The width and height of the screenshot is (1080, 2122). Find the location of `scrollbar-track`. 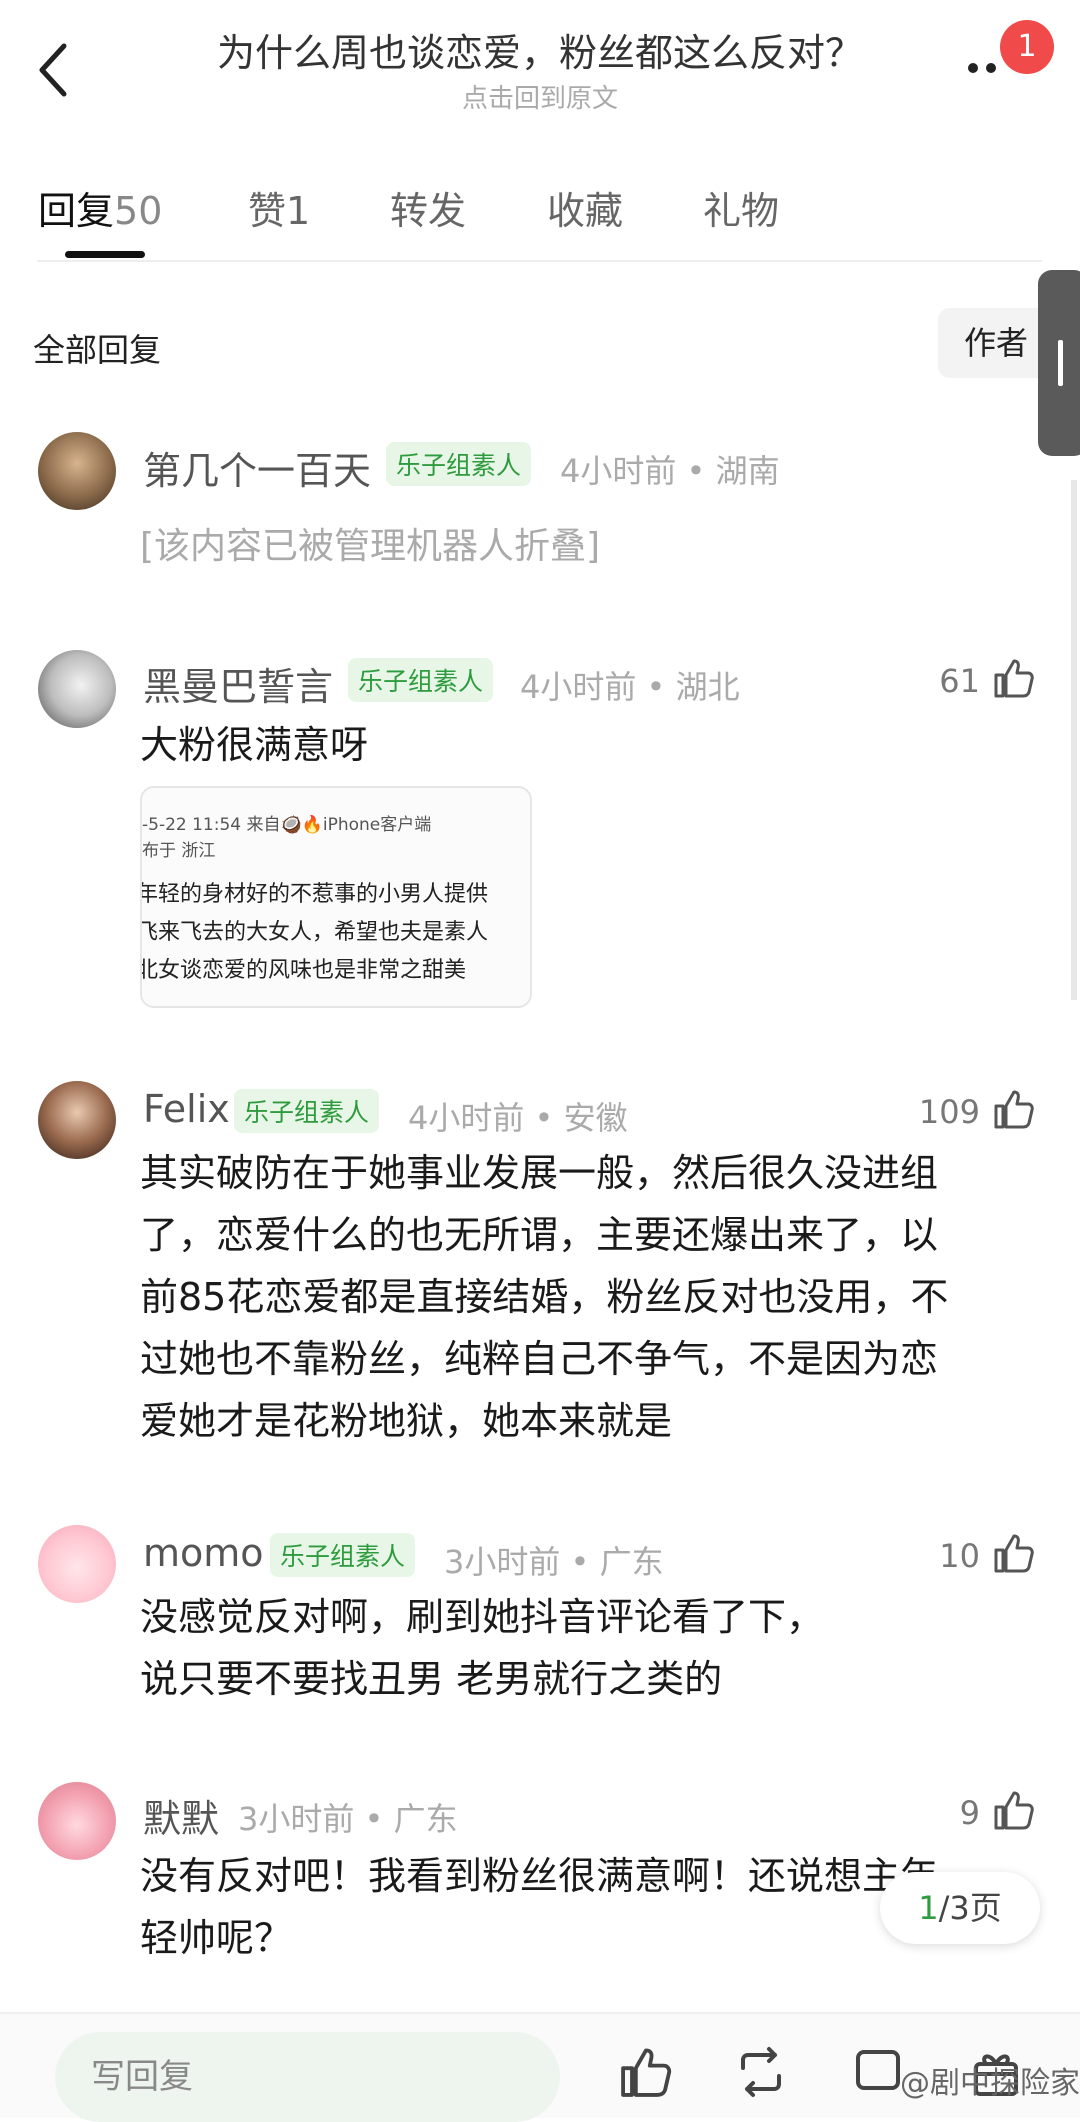

scrollbar-track is located at coordinates (1074, 740).